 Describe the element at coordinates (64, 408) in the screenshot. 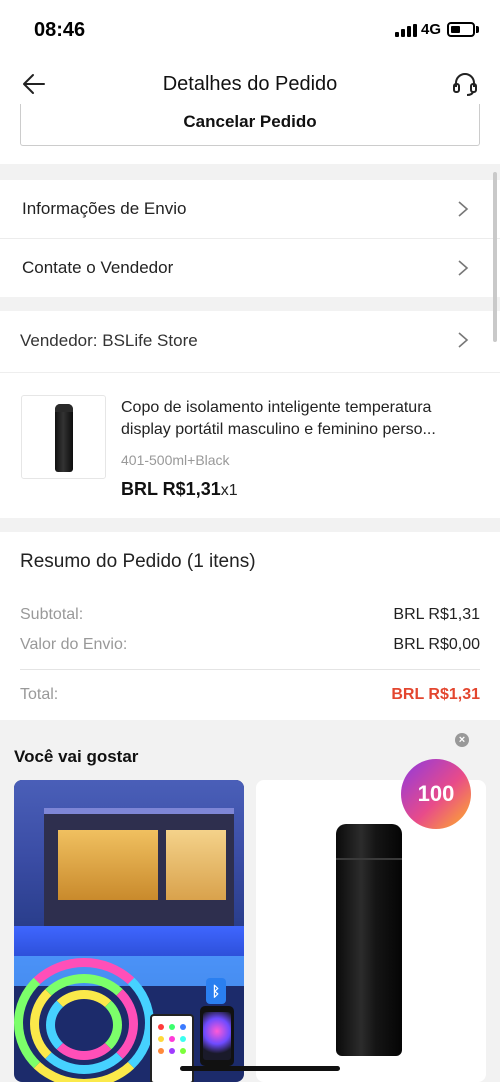

I see `bottle-cap` at that location.